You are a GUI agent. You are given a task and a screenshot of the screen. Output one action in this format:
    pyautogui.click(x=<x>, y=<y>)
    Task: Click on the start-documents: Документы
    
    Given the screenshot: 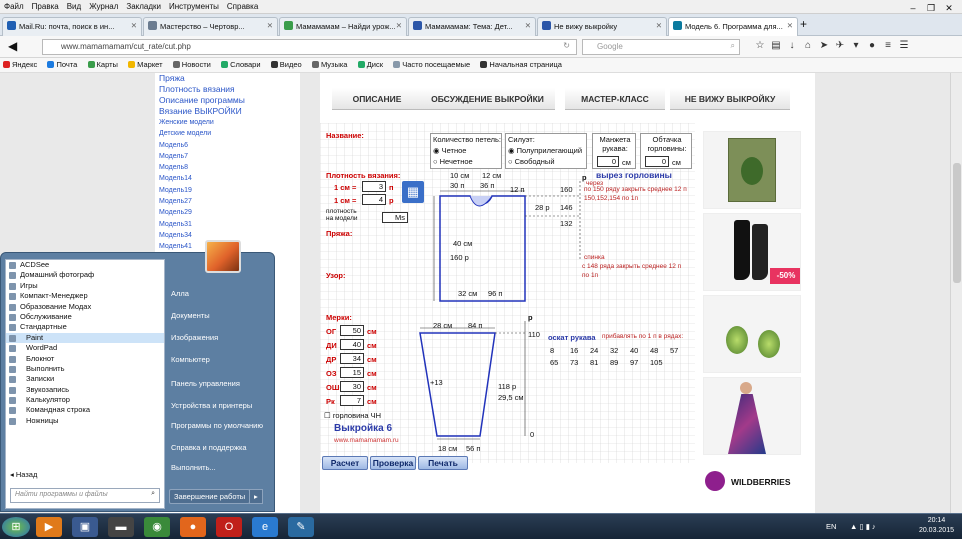 What is the action you would take?
    pyautogui.click(x=190, y=315)
    